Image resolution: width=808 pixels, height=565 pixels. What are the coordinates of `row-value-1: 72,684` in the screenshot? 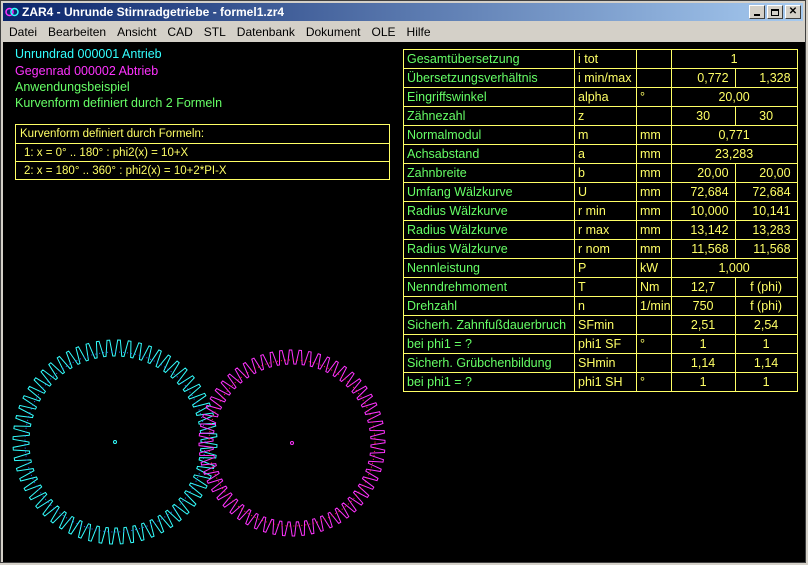 It's located at (703, 192).